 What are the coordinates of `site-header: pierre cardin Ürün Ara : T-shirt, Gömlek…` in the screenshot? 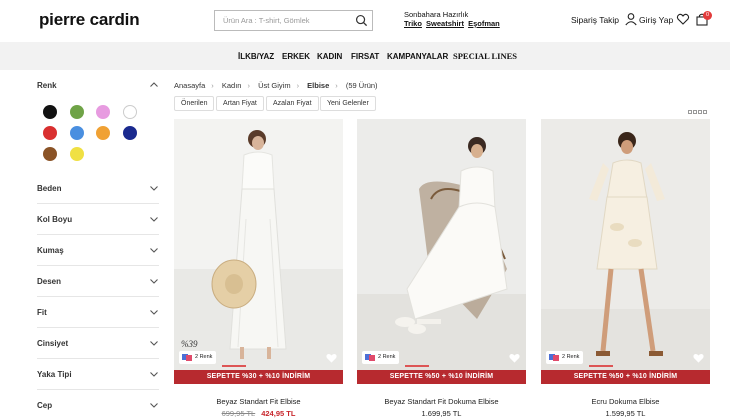 It's located at (365, 21).